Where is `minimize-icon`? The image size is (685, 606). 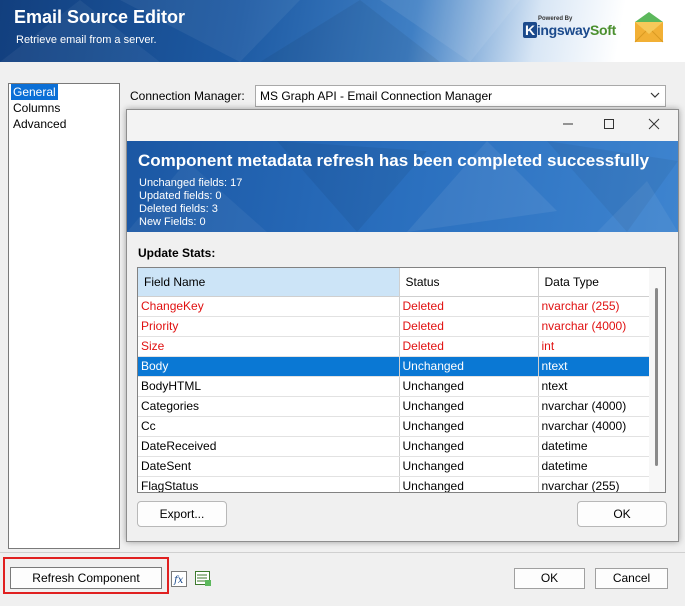
minimize-icon is located at coordinates (568, 124).